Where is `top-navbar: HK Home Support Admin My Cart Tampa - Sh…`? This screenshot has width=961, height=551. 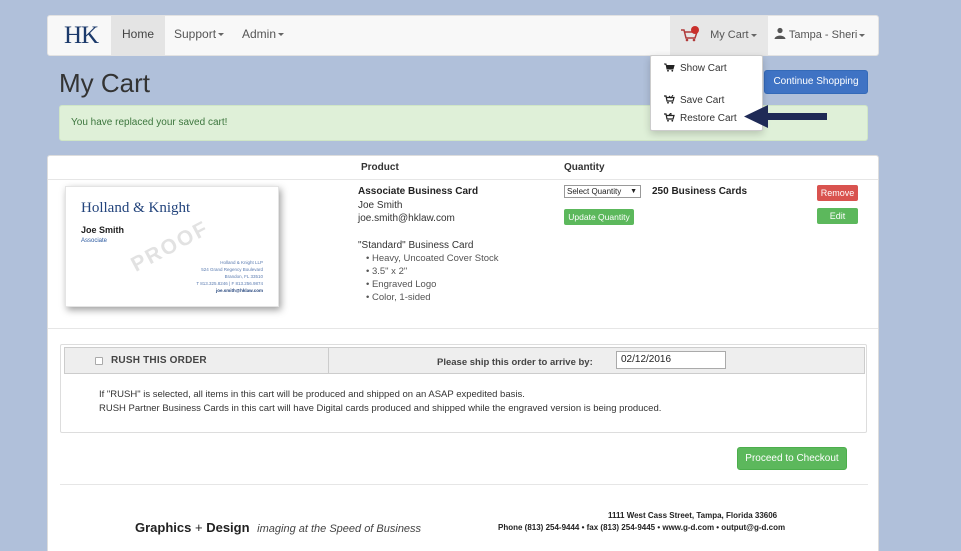
top-navbar: HK Home Support Admin My Cart Tampa - Sh… is located at coordinates (463, 35).